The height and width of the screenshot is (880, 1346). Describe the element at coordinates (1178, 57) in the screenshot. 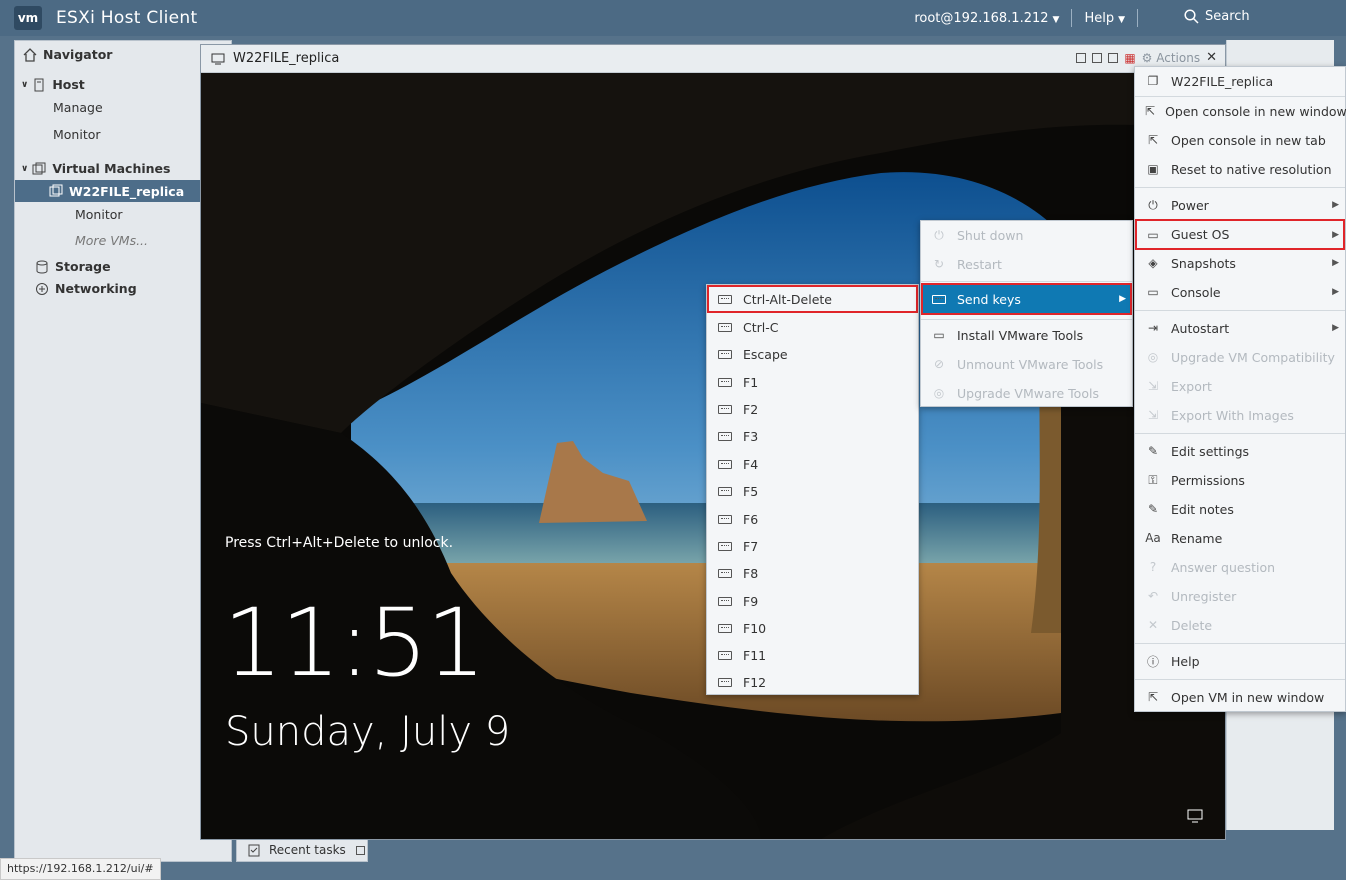

I see `actions-label: Actions` at that location.